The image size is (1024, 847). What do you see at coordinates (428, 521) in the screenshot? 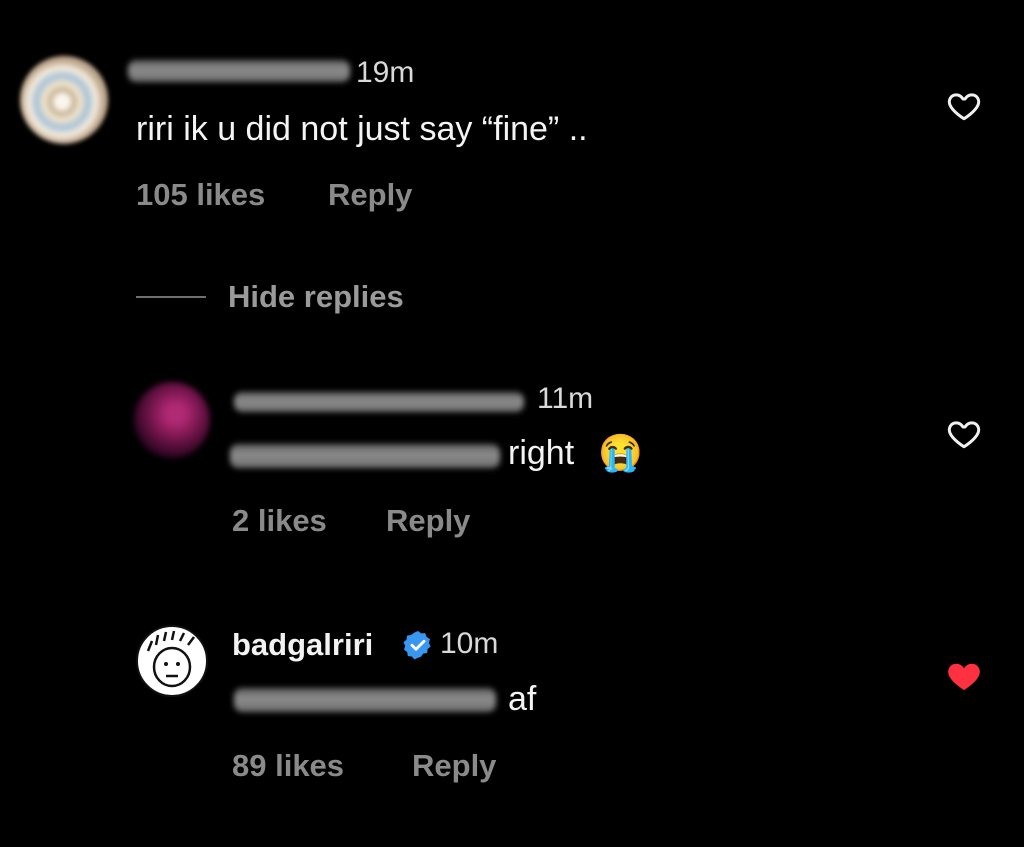
I see `reply-button-2: Reply` at bounding box center [428, 521].